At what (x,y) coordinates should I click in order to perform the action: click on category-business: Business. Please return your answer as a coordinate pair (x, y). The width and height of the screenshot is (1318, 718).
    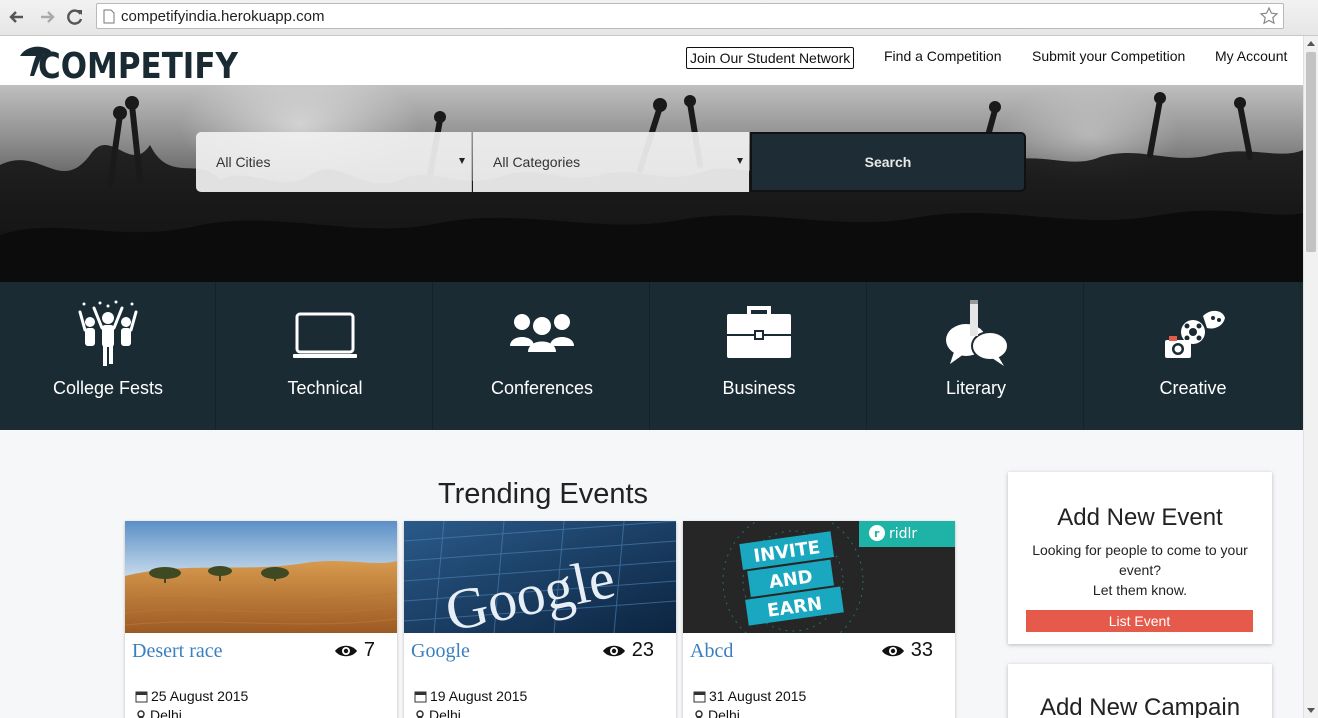
    Looking at the image, I should click on (759, 356).